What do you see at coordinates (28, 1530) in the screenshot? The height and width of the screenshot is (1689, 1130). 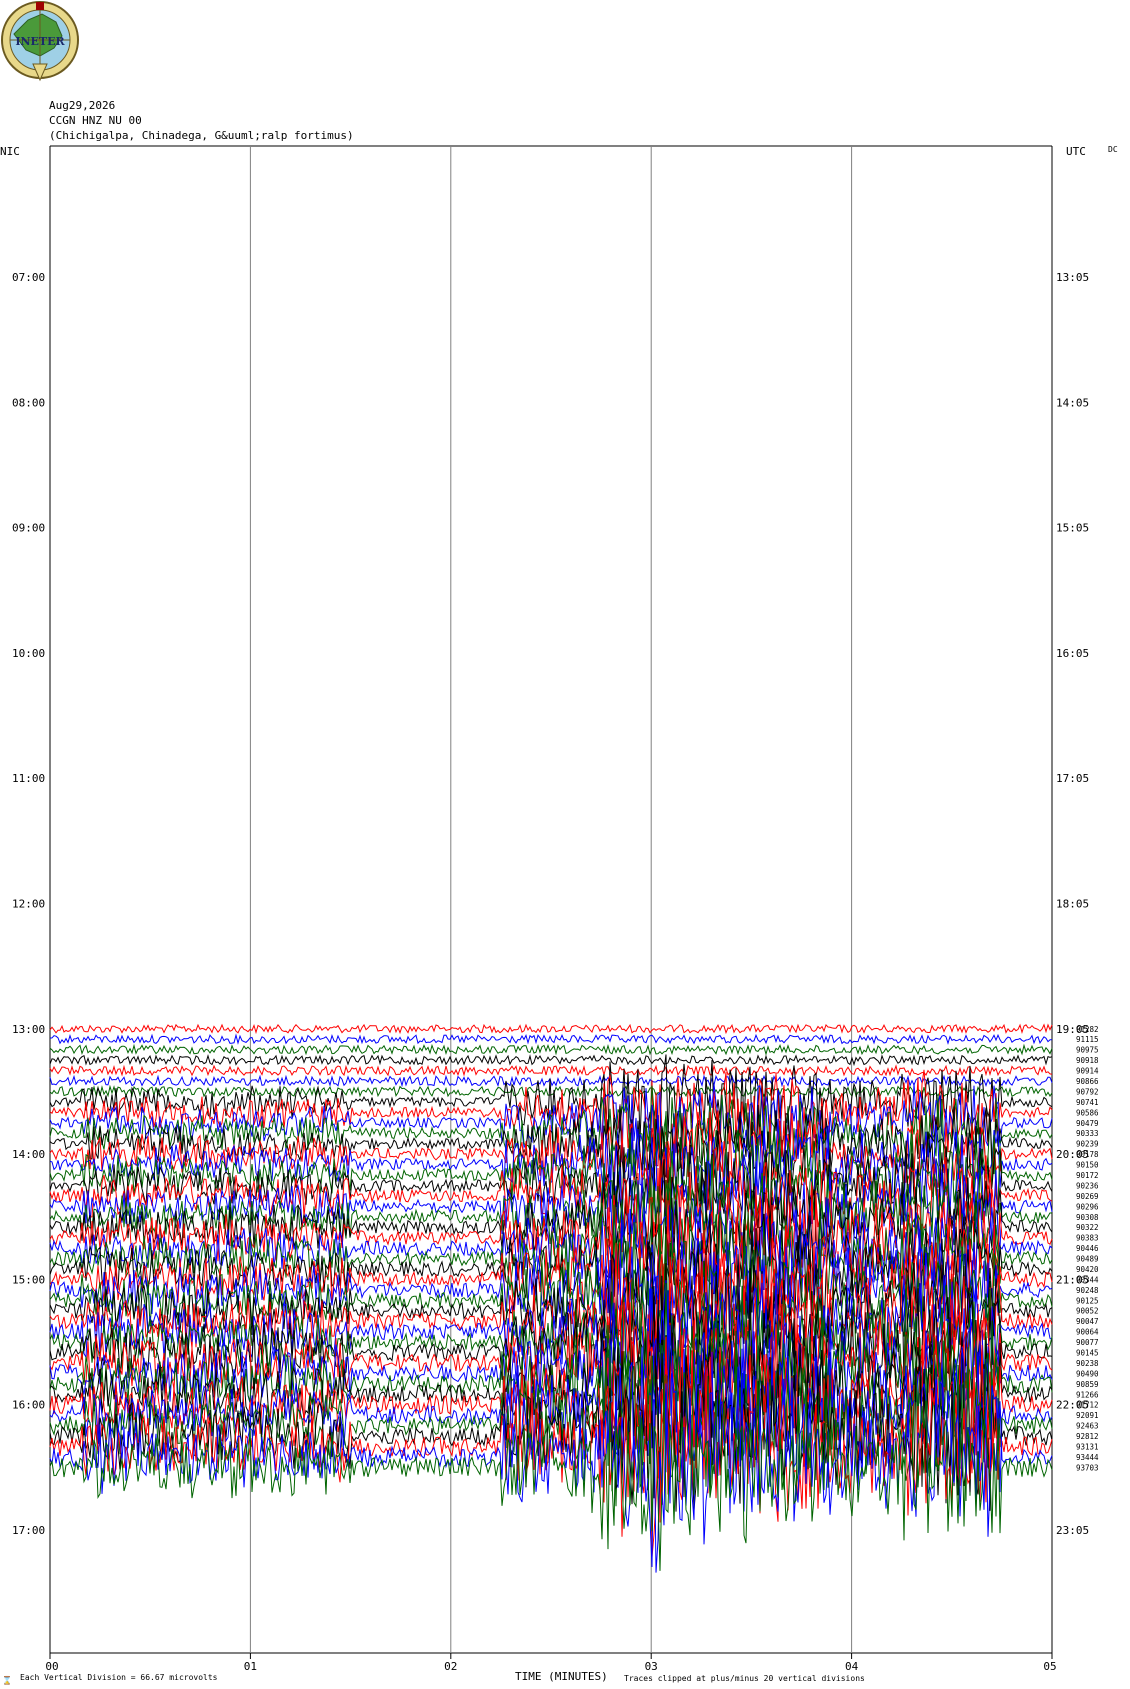 I see `left-hour-label: 17:00` at bounding box center [28, 1530].